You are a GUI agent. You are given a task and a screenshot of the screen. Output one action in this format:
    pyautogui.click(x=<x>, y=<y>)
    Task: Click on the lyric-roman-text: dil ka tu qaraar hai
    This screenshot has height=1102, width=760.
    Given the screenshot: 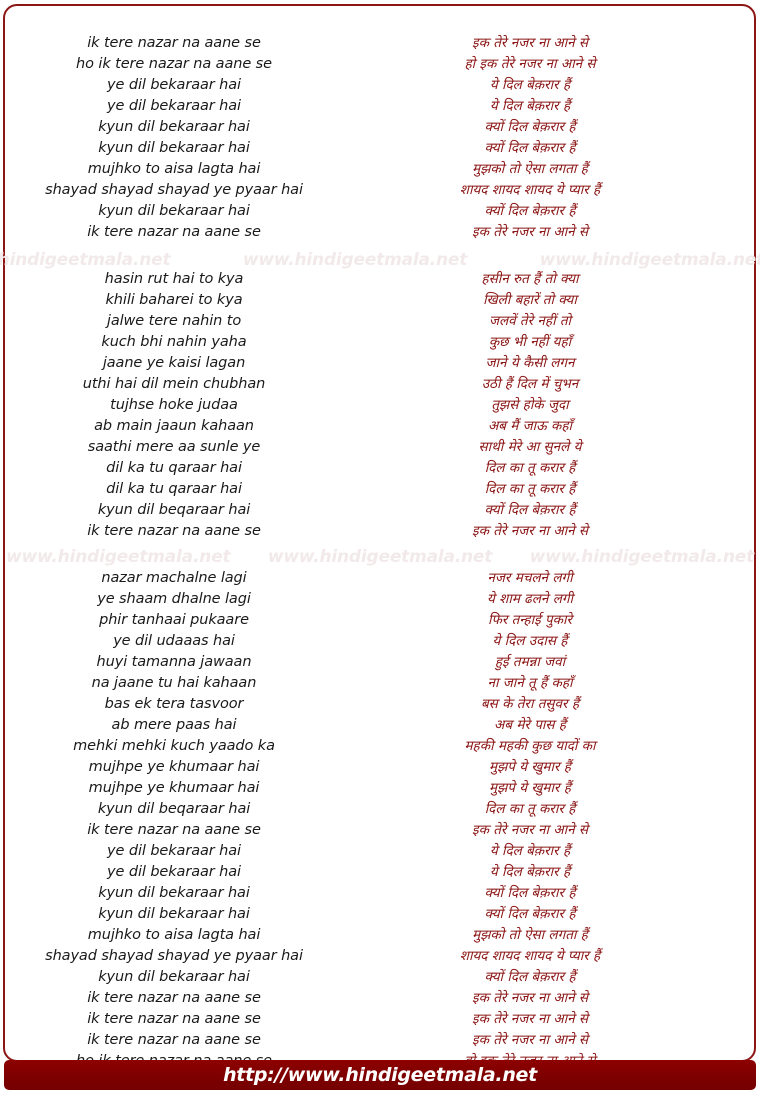 What is the action you would take?
    pyautogui.click(x=174, y=468)
    